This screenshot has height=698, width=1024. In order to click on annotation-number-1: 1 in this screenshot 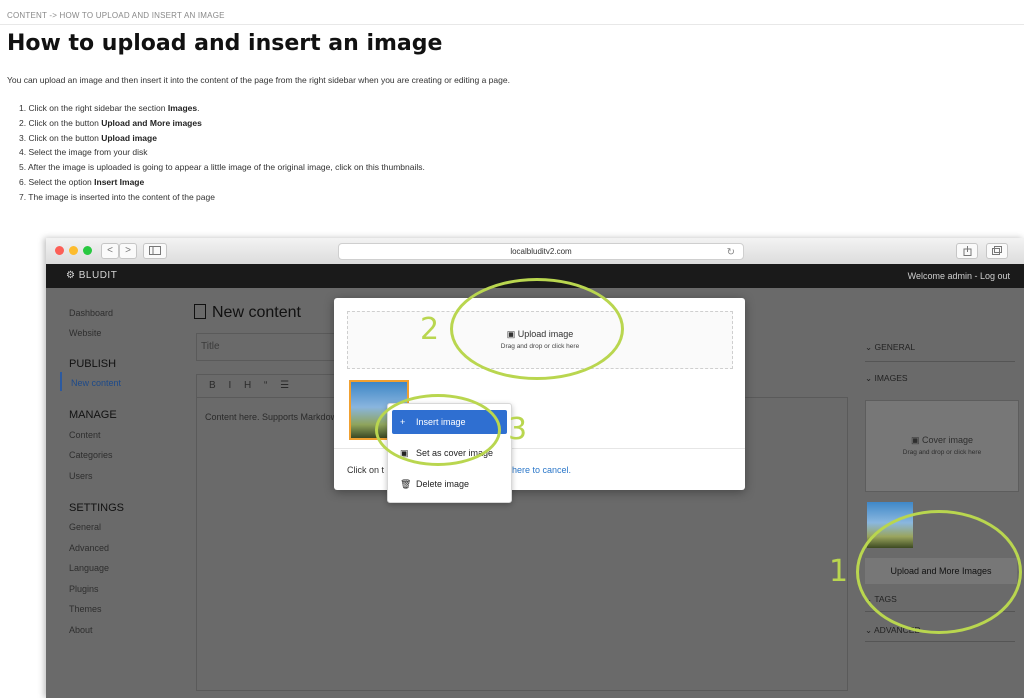, I will do `click(839, 571)`.